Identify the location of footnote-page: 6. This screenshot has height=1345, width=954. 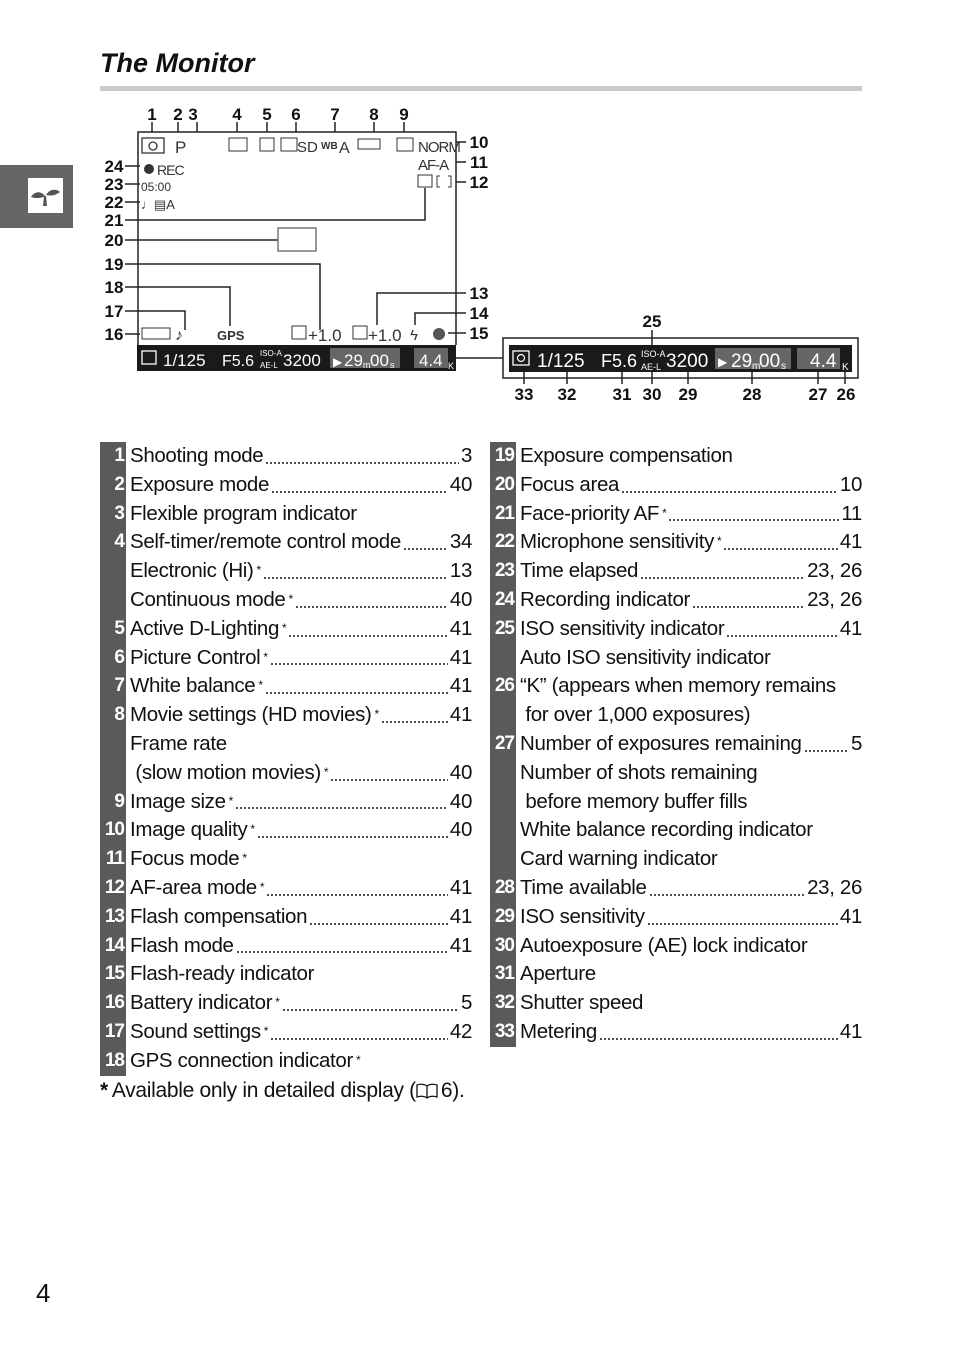
(447, 1091).